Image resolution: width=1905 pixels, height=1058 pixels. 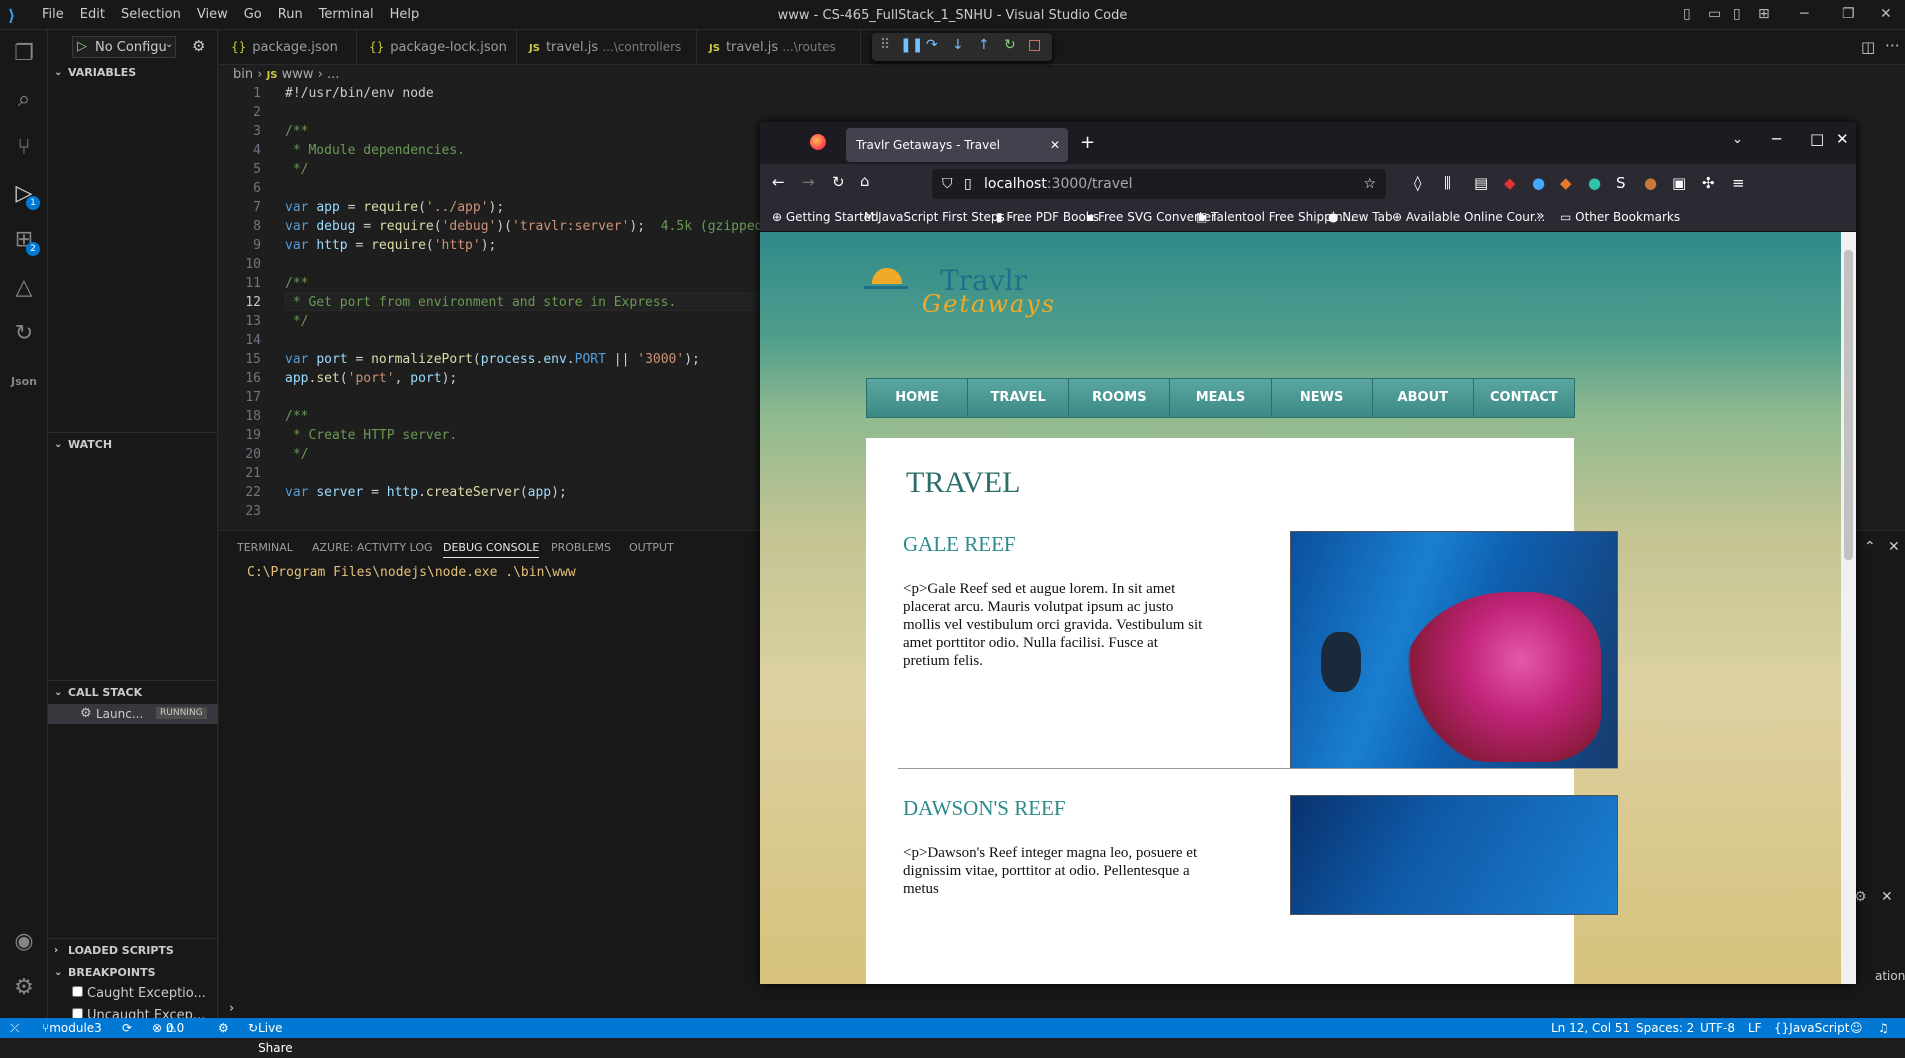 What do you see at coordinates (984, 45) in the screenshot?
I see `step-out-icon: ↑` at bounding box center [984, 45].